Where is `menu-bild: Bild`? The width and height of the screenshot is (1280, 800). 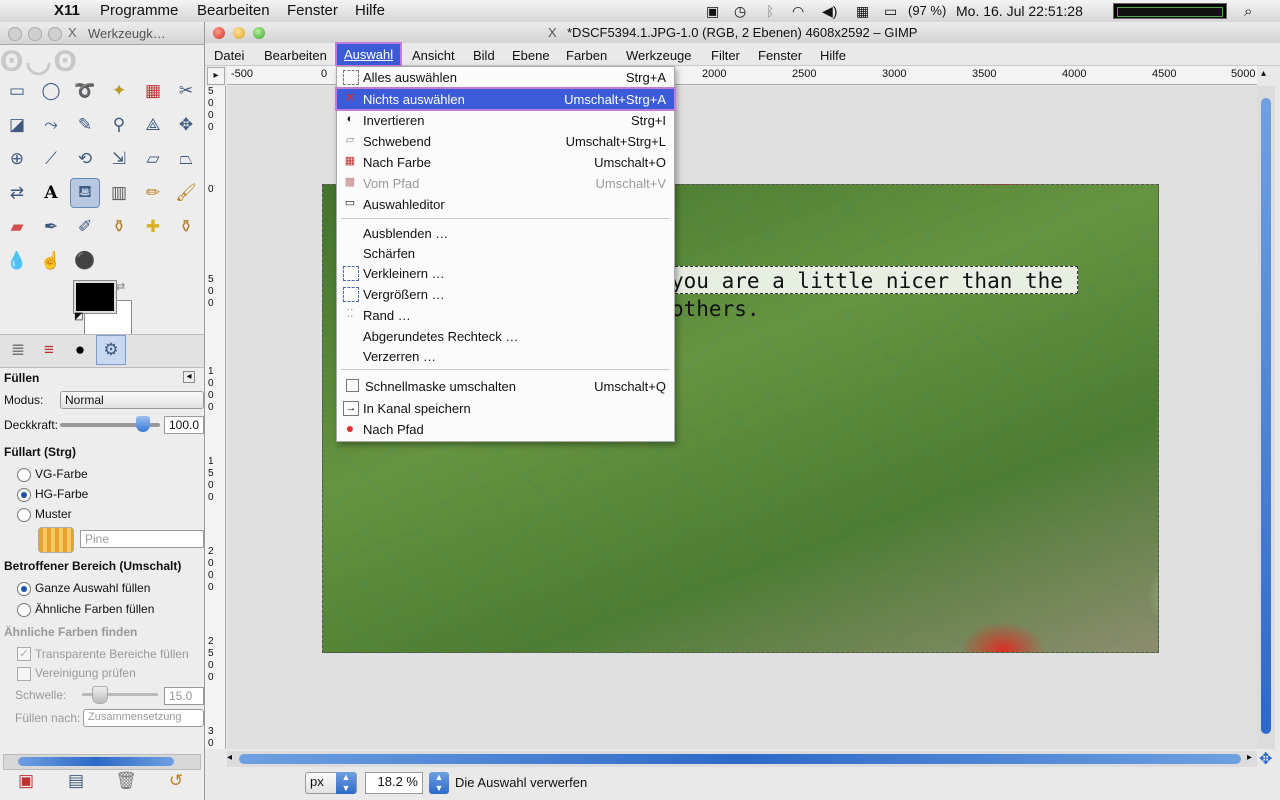
menu-bild: Bild is located at coordinates (484, 55).